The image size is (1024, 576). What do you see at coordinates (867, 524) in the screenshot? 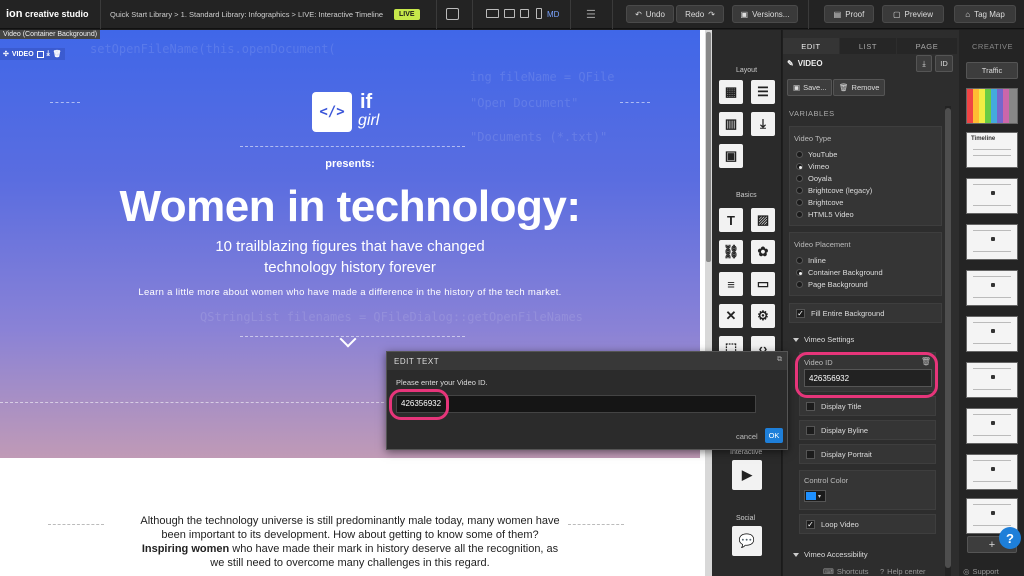
I see `loop-video-checkbox: ✓ Loop Video` at bounding box center [867, 524].